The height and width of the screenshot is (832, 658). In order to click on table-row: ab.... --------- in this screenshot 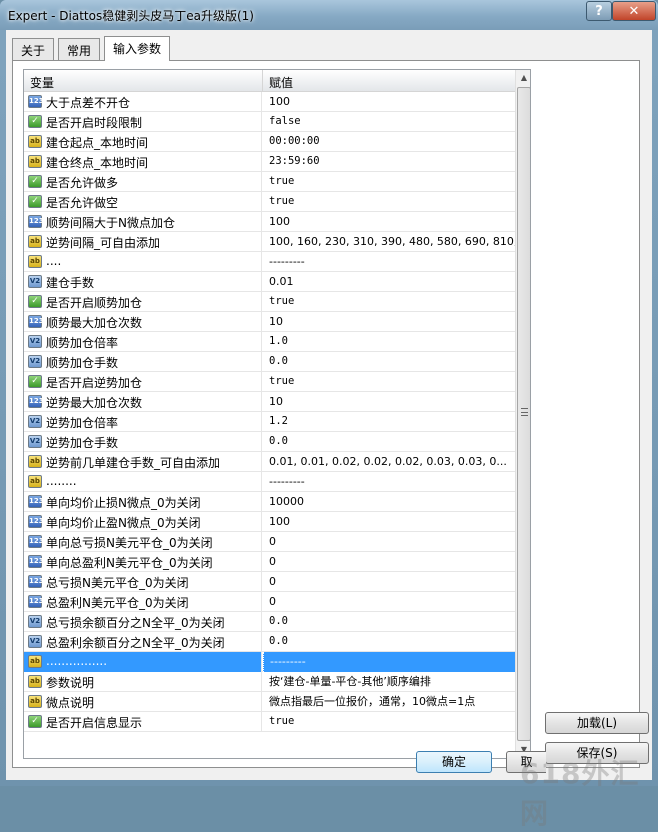, I will do `click(269, 262)`.